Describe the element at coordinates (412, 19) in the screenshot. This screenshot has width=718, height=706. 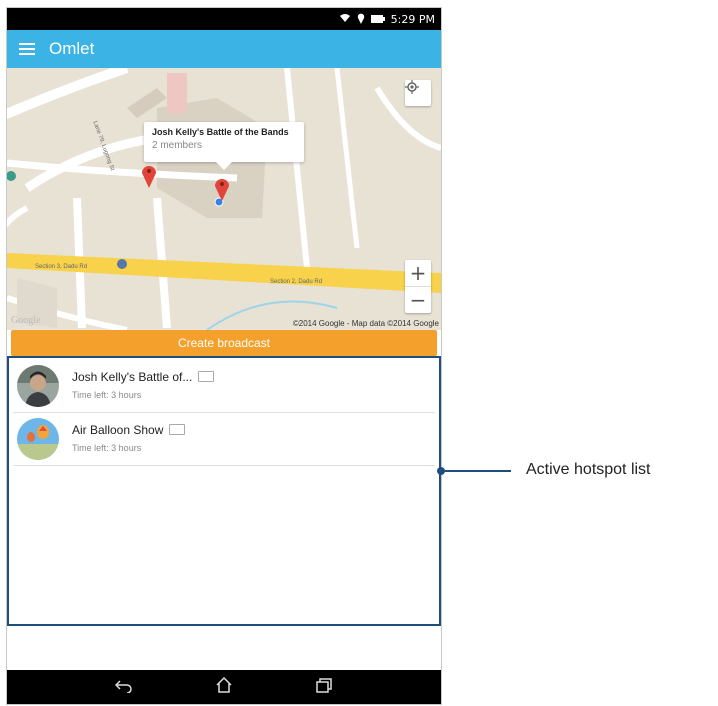
I see `status-time: 5:29 PM` at that location.